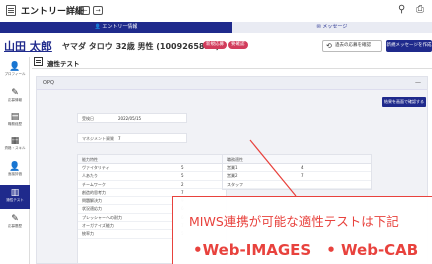  I want to click on candidate-name-link: 山田 太郎, so click(28, 46).